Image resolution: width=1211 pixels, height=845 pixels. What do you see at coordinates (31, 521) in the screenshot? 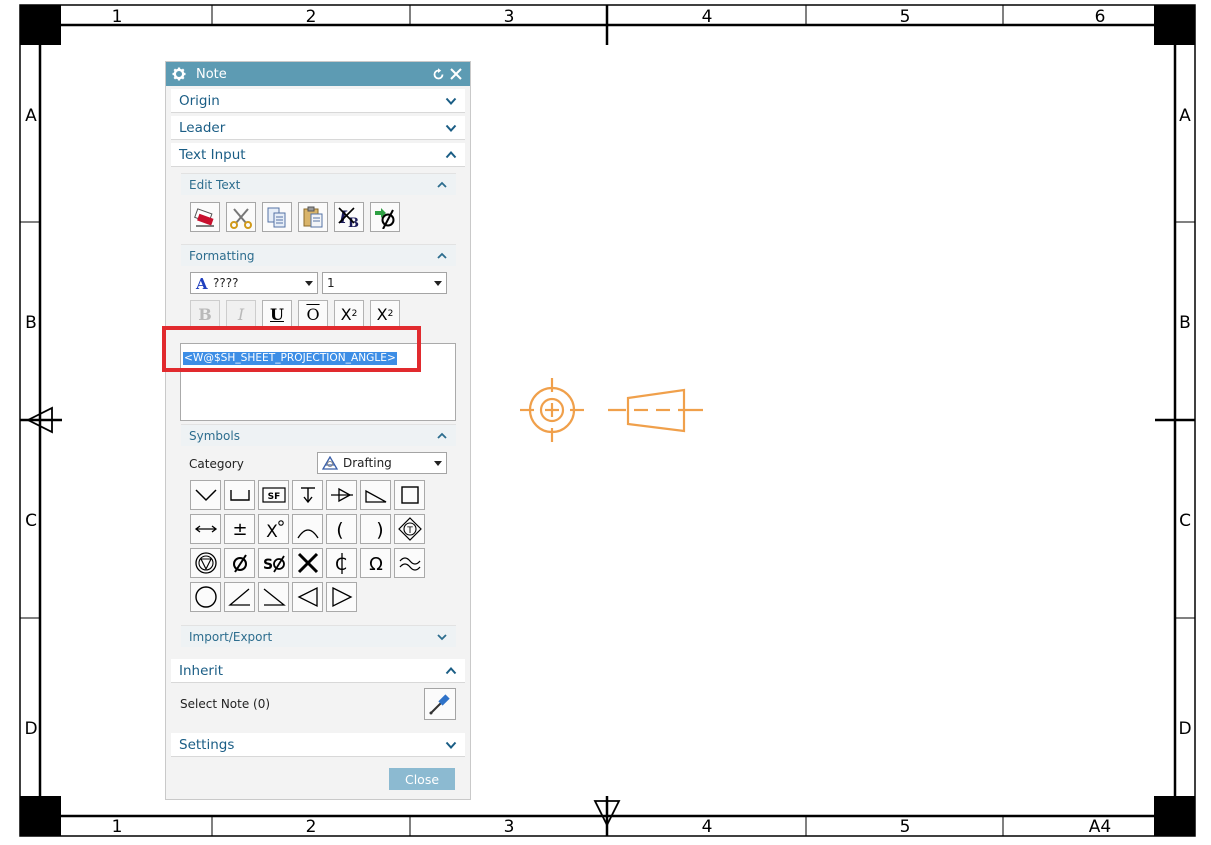
I see `left-zone-c: C` at bounding box center [31, 521].